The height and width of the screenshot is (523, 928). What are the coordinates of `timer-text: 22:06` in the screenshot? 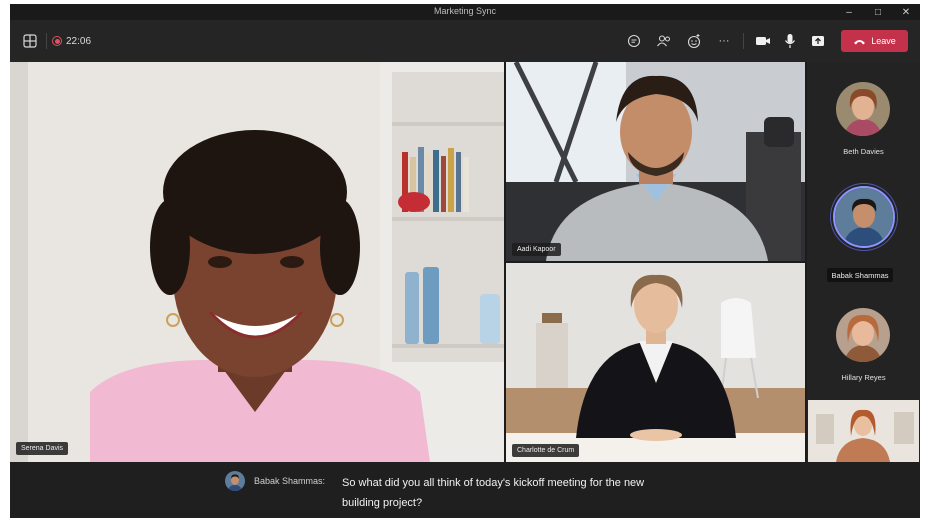 It's located at (79, 41).